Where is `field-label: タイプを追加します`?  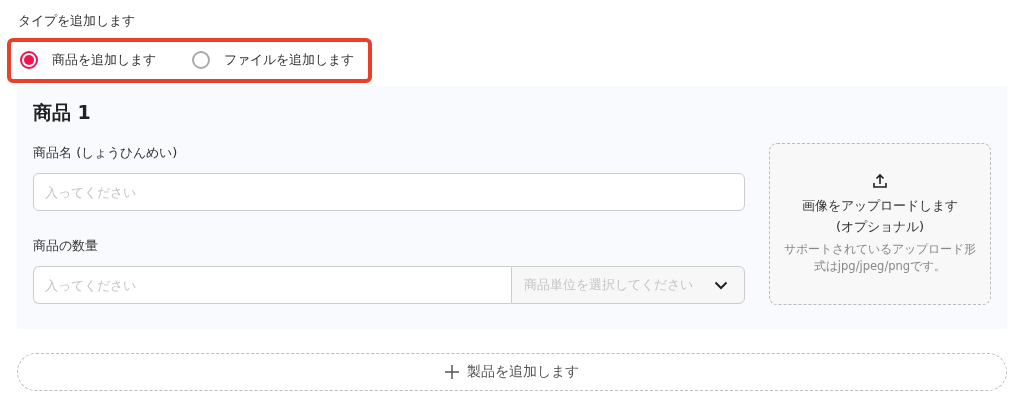
field-label: タイプを追加します is located at coordinates (77, 21).